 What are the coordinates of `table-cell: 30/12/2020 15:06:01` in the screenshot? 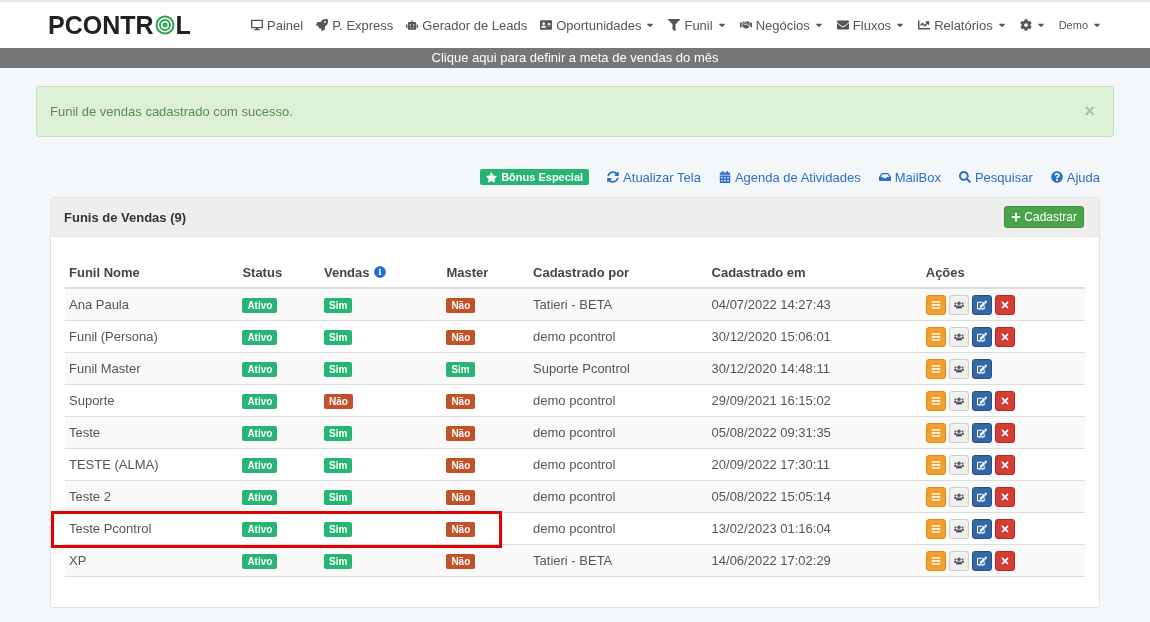 It's located at (771, 336).